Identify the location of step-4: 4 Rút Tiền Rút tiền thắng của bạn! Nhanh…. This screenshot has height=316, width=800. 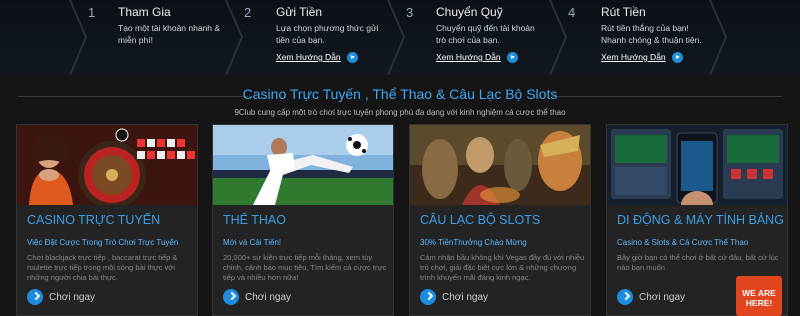
(643, 37).